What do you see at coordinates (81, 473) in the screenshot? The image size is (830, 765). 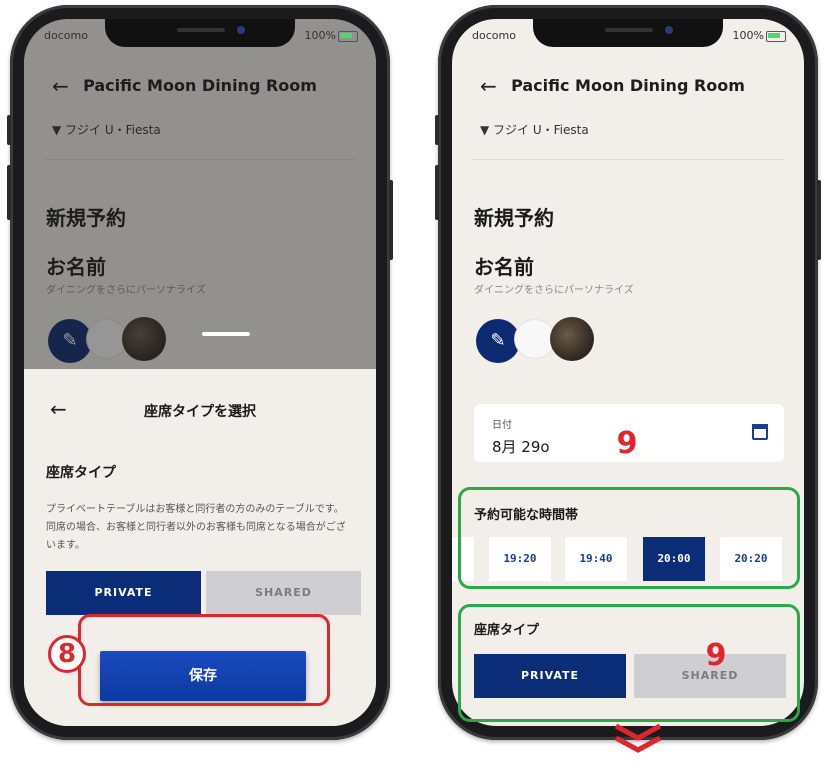 I see `seat-type-heading: 座席タイプ` at bounding box center [81, 473].